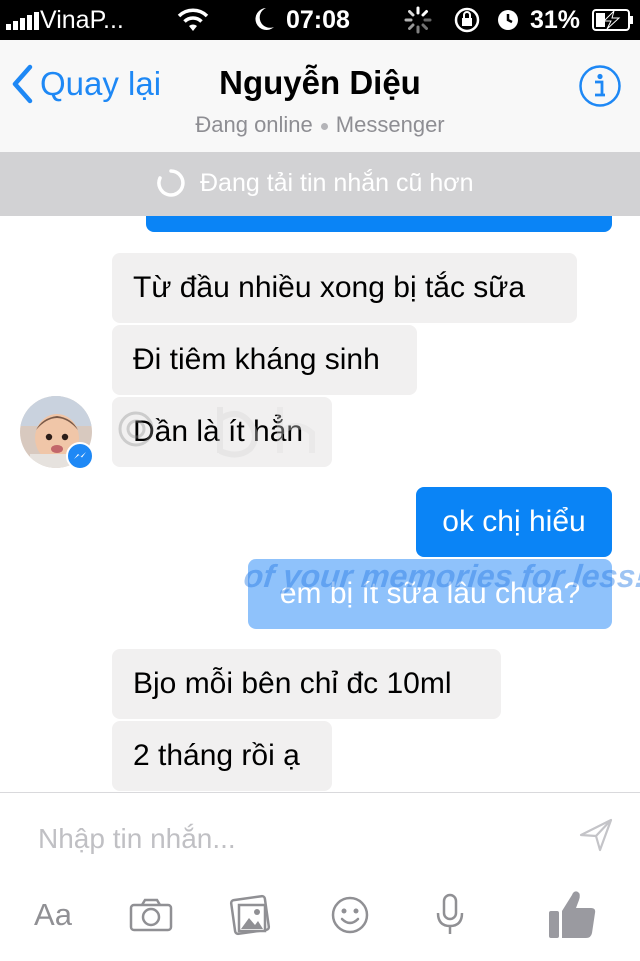  I want to click on message-input, so click(298, 839).